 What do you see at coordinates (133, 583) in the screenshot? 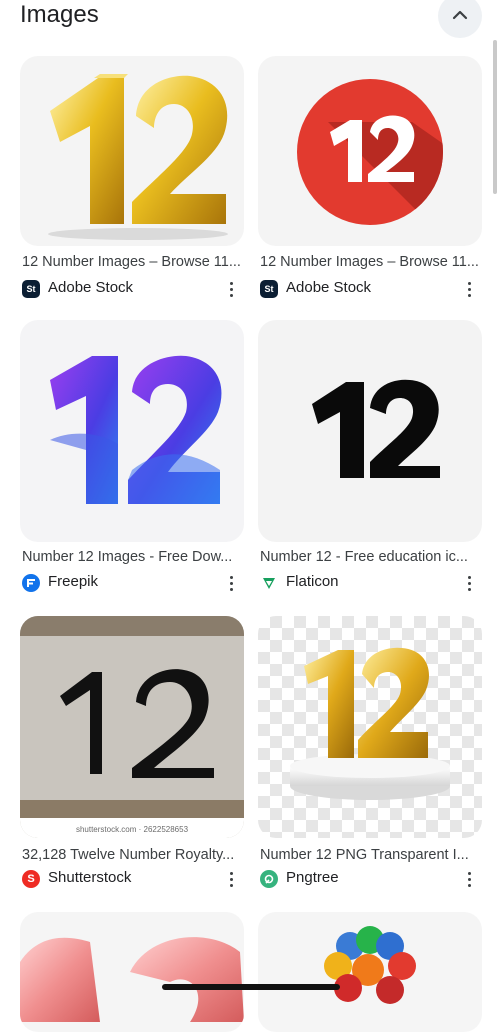
I see `result-source: Freepik` at bounding box center [133, 583].